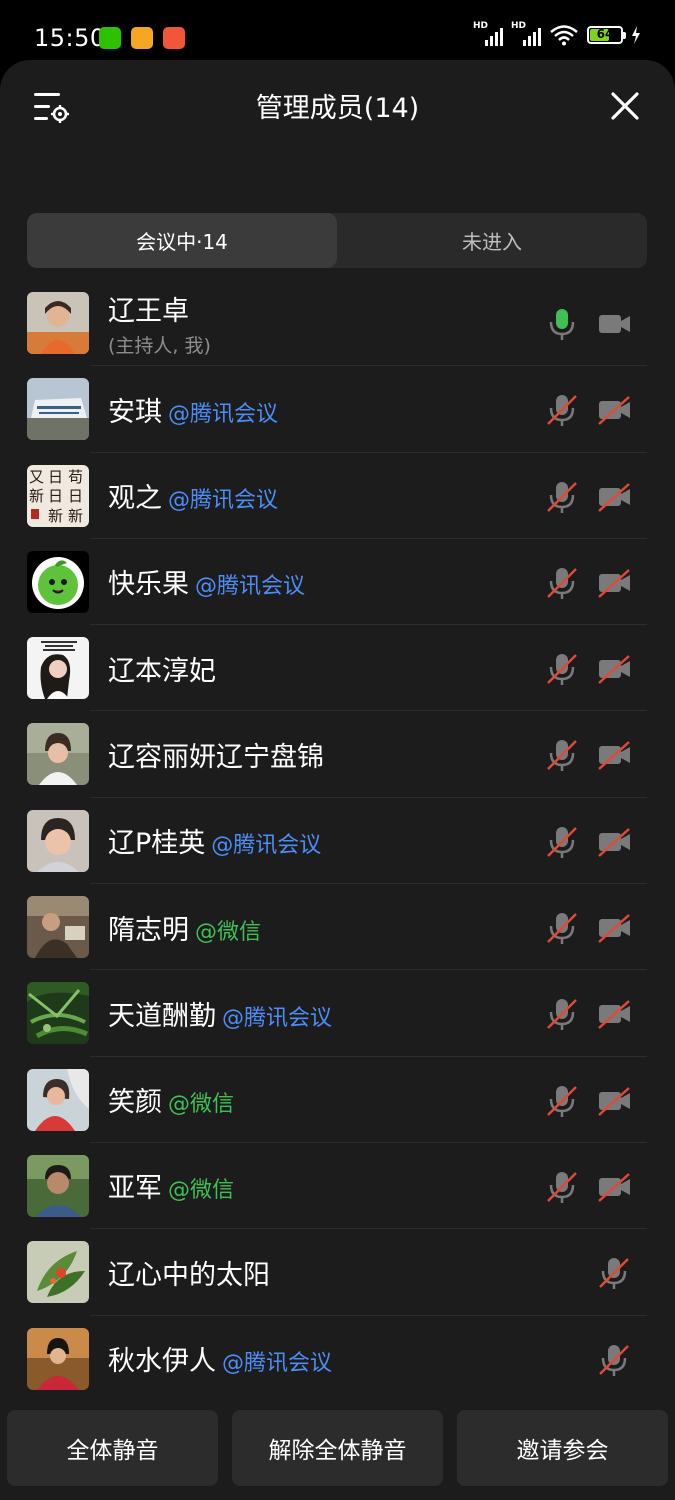 The width and height of the screenshot is (675, 1500). Describe the element at coordinates (337, 323) in the screenshot. I see `member-row: 辽王卓 (主持人, 我)` at that location.